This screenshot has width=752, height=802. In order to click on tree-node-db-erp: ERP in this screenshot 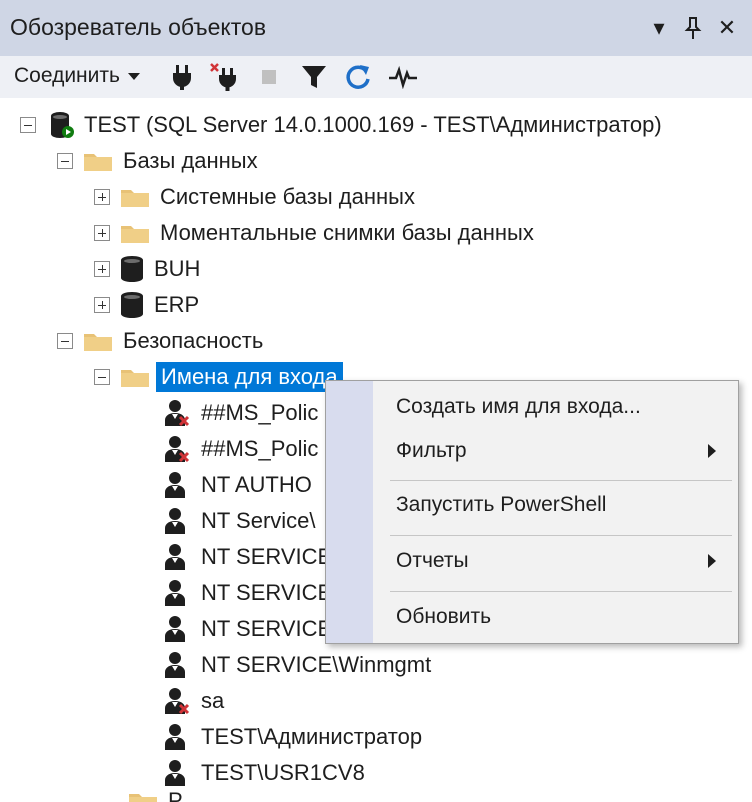, I will do `click(146, 305)`.